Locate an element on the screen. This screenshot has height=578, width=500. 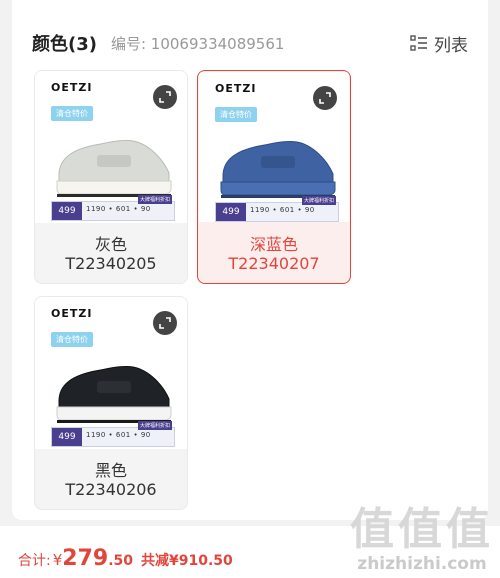
total-label: 合计: is located at coordinates (34, 561).